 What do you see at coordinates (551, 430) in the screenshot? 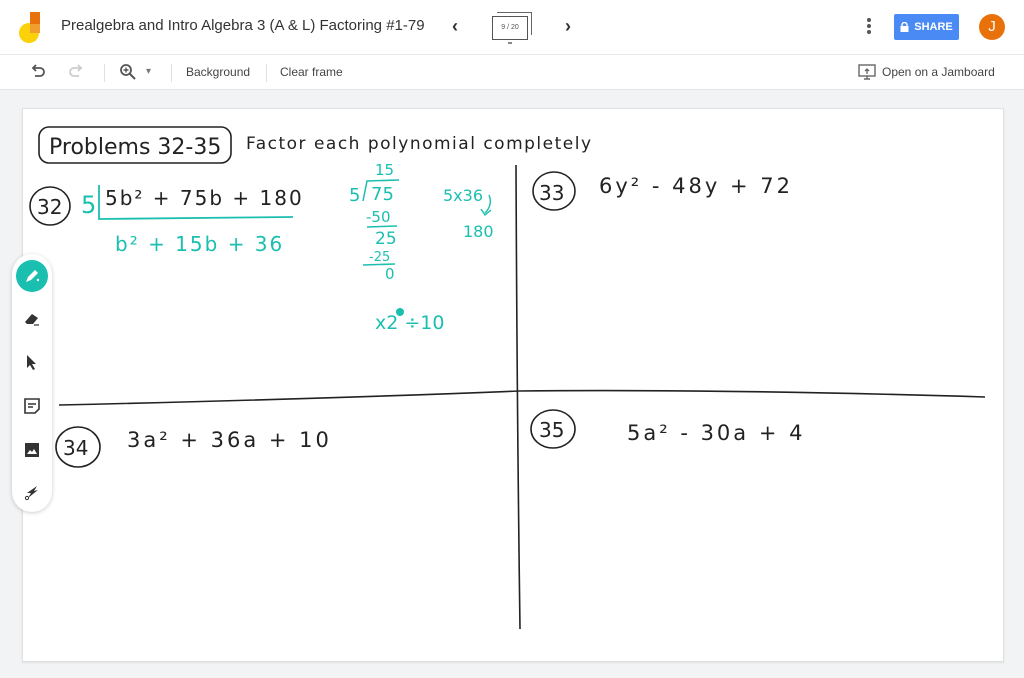
I see `problem-35-number: 35` at bounding box center [551, 430].